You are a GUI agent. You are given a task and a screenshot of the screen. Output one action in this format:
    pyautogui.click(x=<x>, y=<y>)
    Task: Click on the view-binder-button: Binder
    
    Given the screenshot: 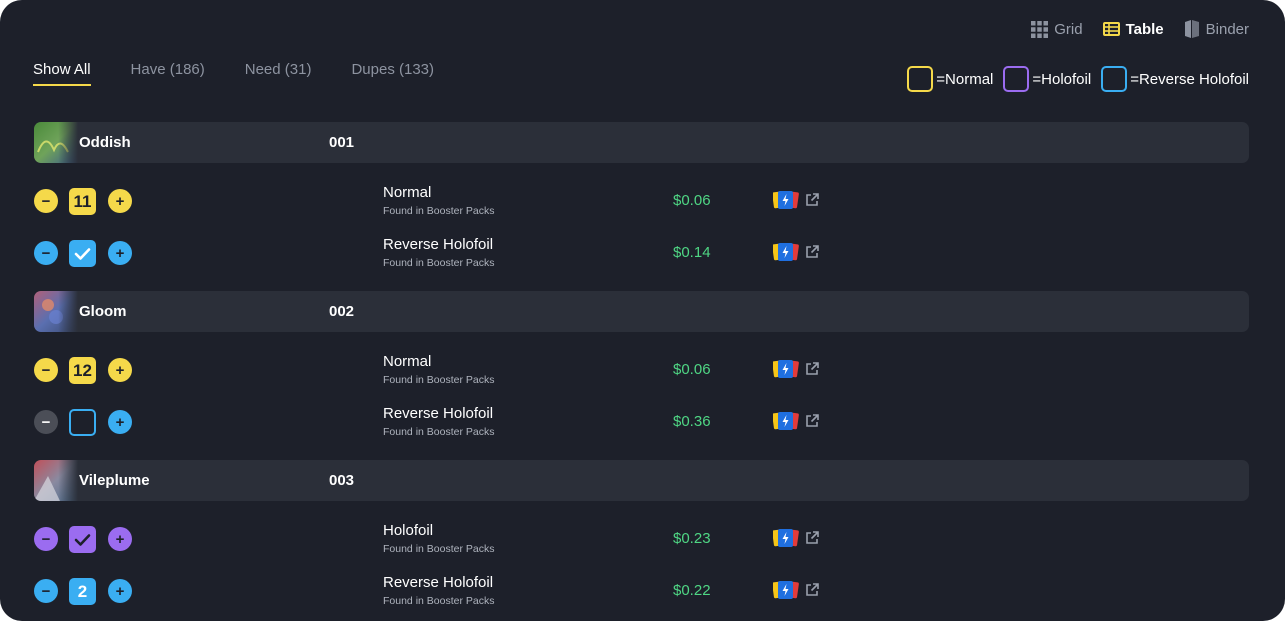 What is the action you would take?
    pyautogui.click(x=1216, y=29)
    